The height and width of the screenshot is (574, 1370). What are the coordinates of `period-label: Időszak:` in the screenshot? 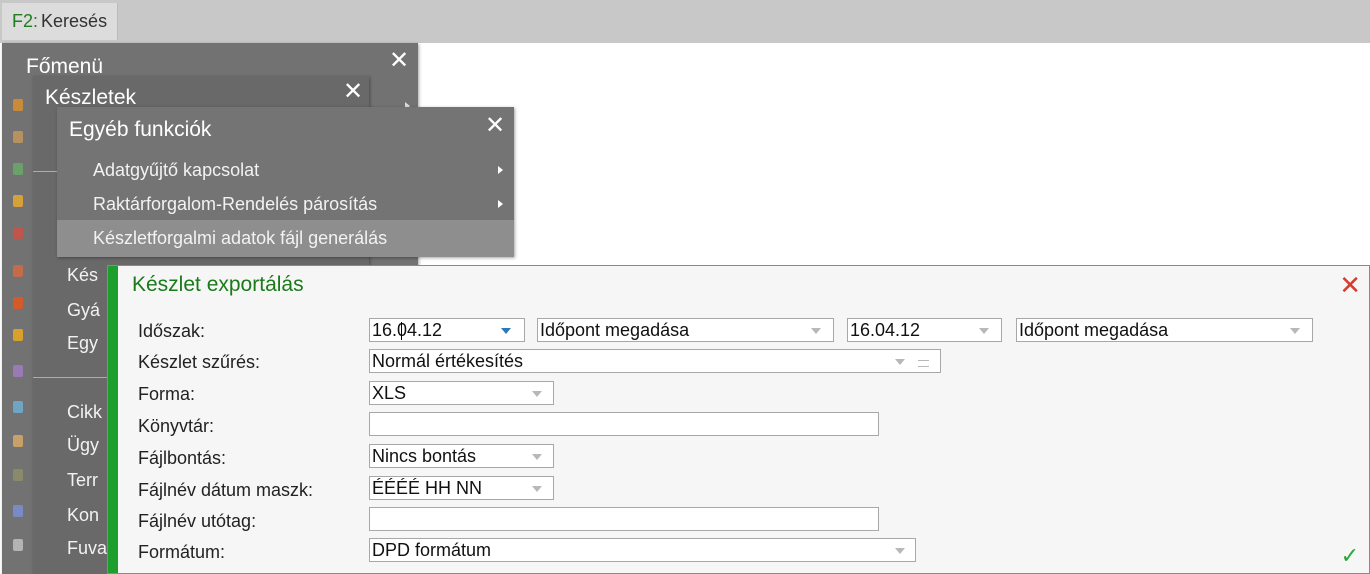 It's located at (172, 331).